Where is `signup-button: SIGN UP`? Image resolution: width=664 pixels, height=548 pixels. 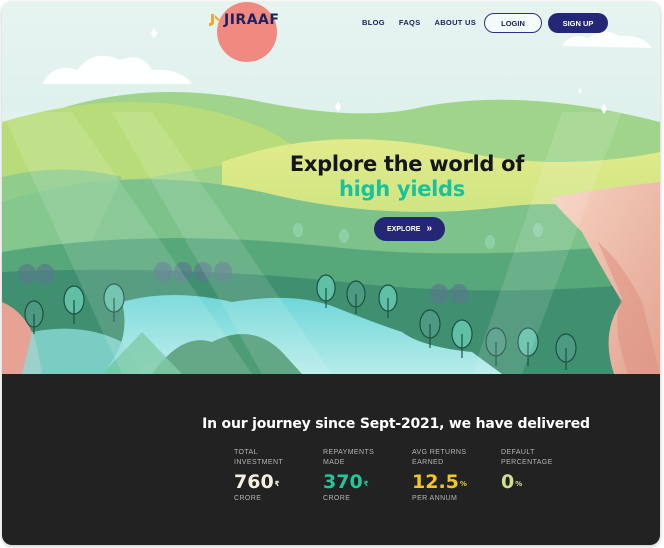 signup-button: SIGN UP is located at coordinates (578, 23).